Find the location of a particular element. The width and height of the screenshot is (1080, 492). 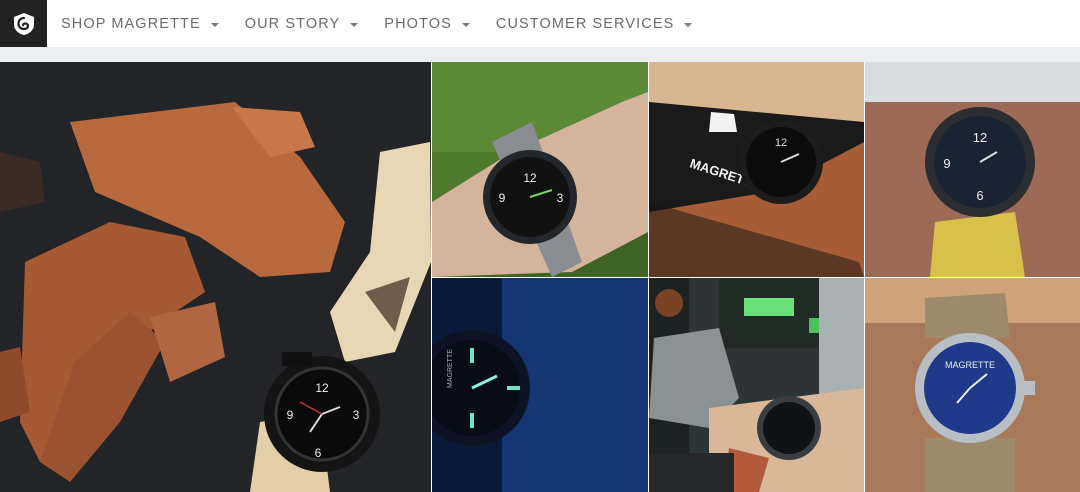

gallery-photo-blue-dial: MAGRETTE is located at coordinates (972, 385).